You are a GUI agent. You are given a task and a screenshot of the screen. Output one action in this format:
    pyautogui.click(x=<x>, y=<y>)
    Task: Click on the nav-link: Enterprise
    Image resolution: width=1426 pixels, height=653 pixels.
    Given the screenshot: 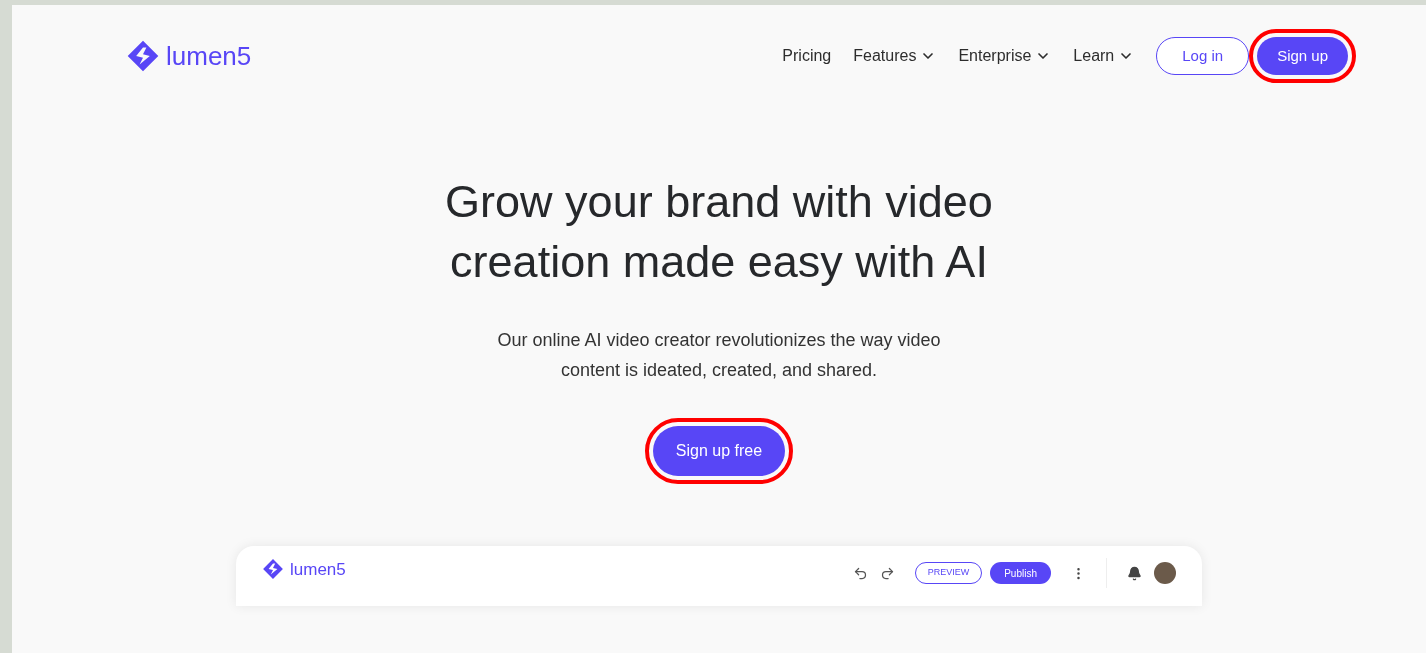 What is the action you would take?
    pyautogui.click(x=1005, y=56)
    